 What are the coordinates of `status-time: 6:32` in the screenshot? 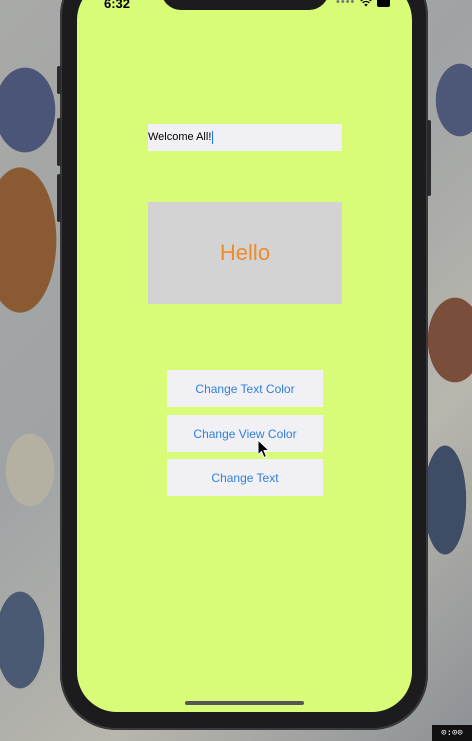 It's located at (117, 5).